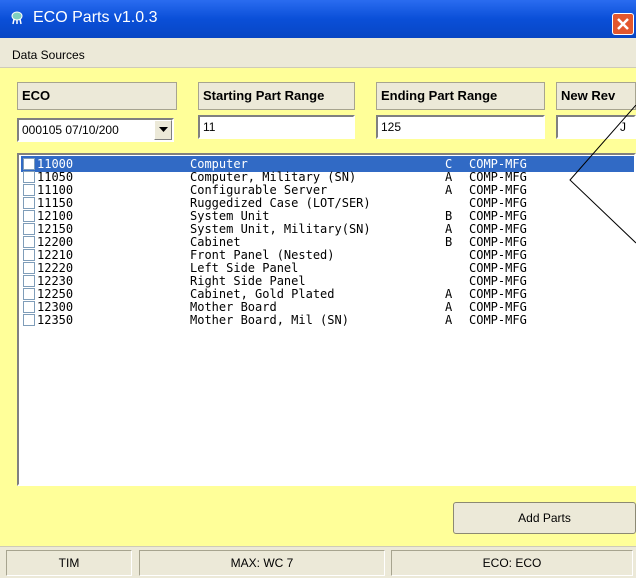 The width and height of the screenshot is (636, 578). I want to click on part-description: Mother Board, Mil (SN), so click(269, 320).